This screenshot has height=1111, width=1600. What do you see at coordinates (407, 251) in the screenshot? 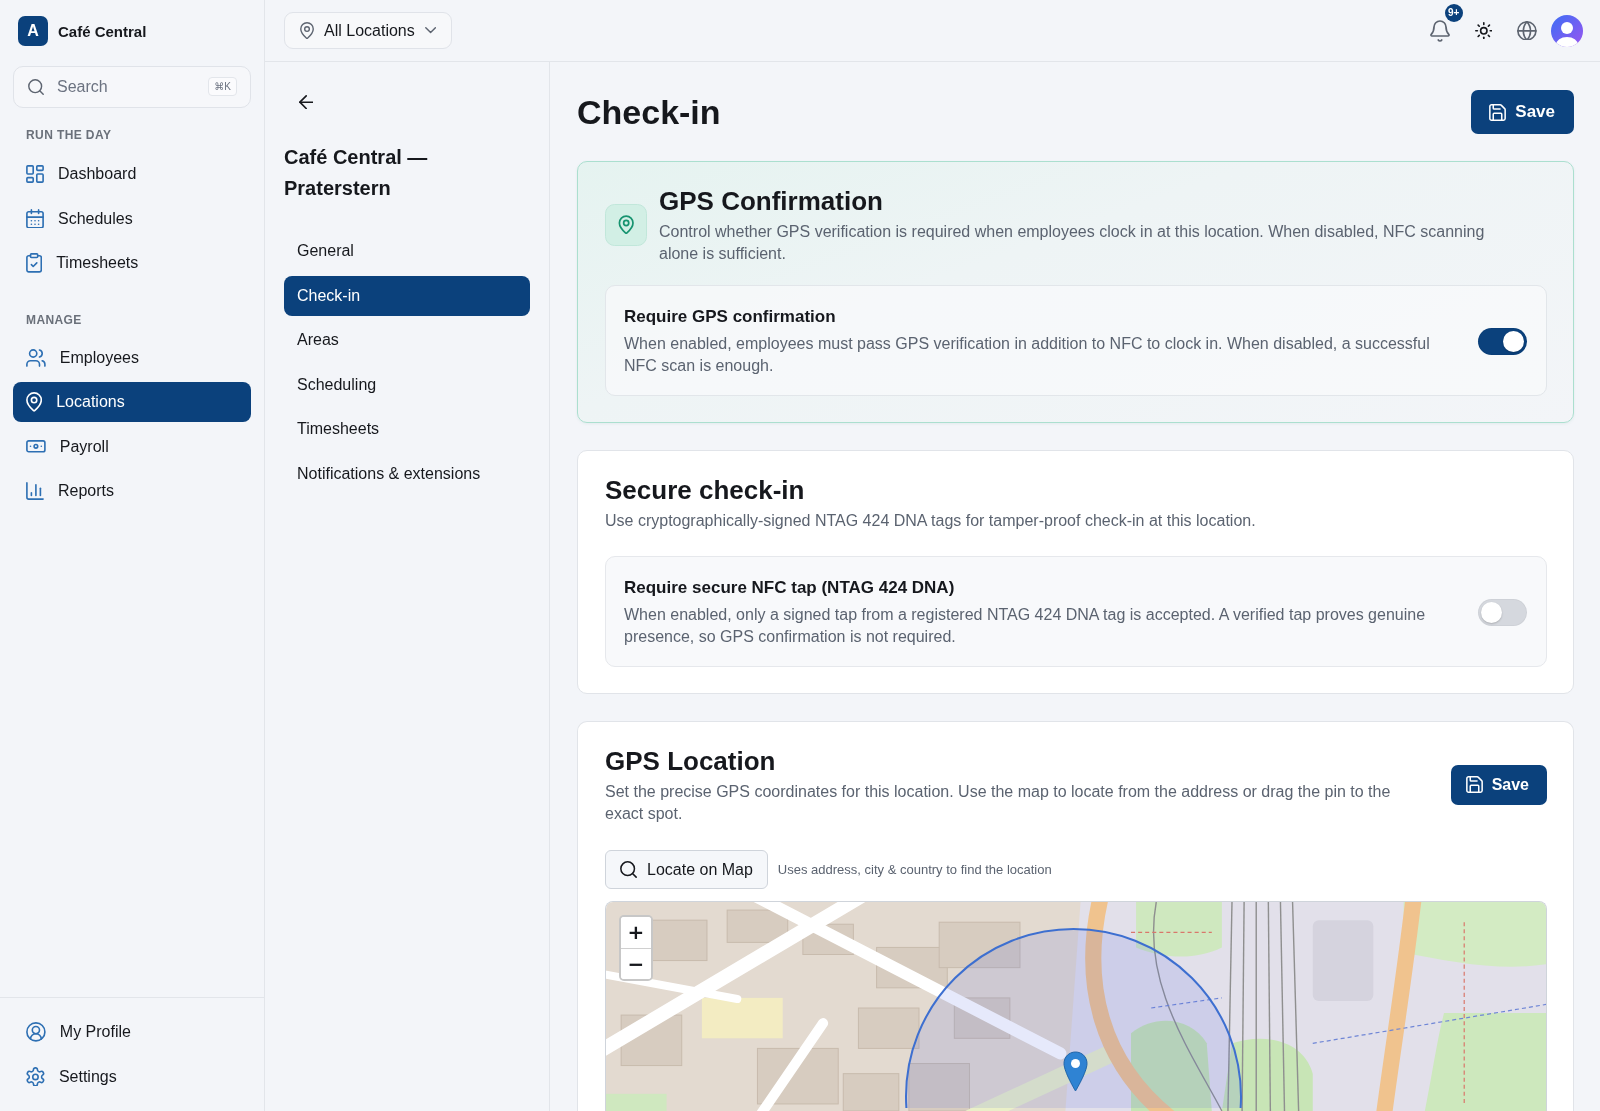
I see `location-nav-item: General` at bounding box center [407, 251].